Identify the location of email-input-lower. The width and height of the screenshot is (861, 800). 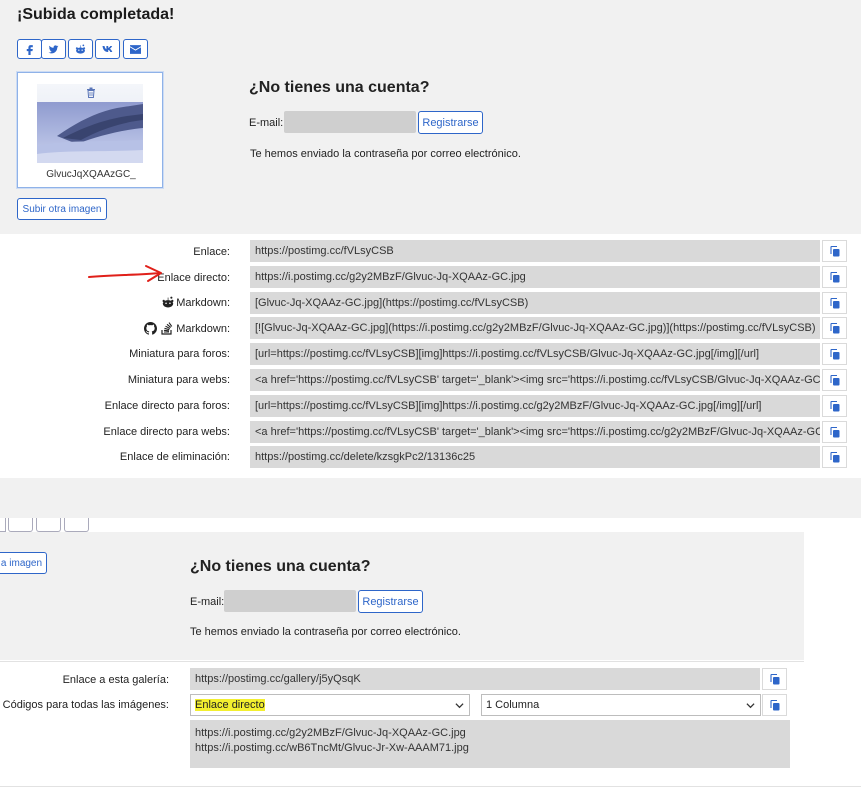
(290, 601).